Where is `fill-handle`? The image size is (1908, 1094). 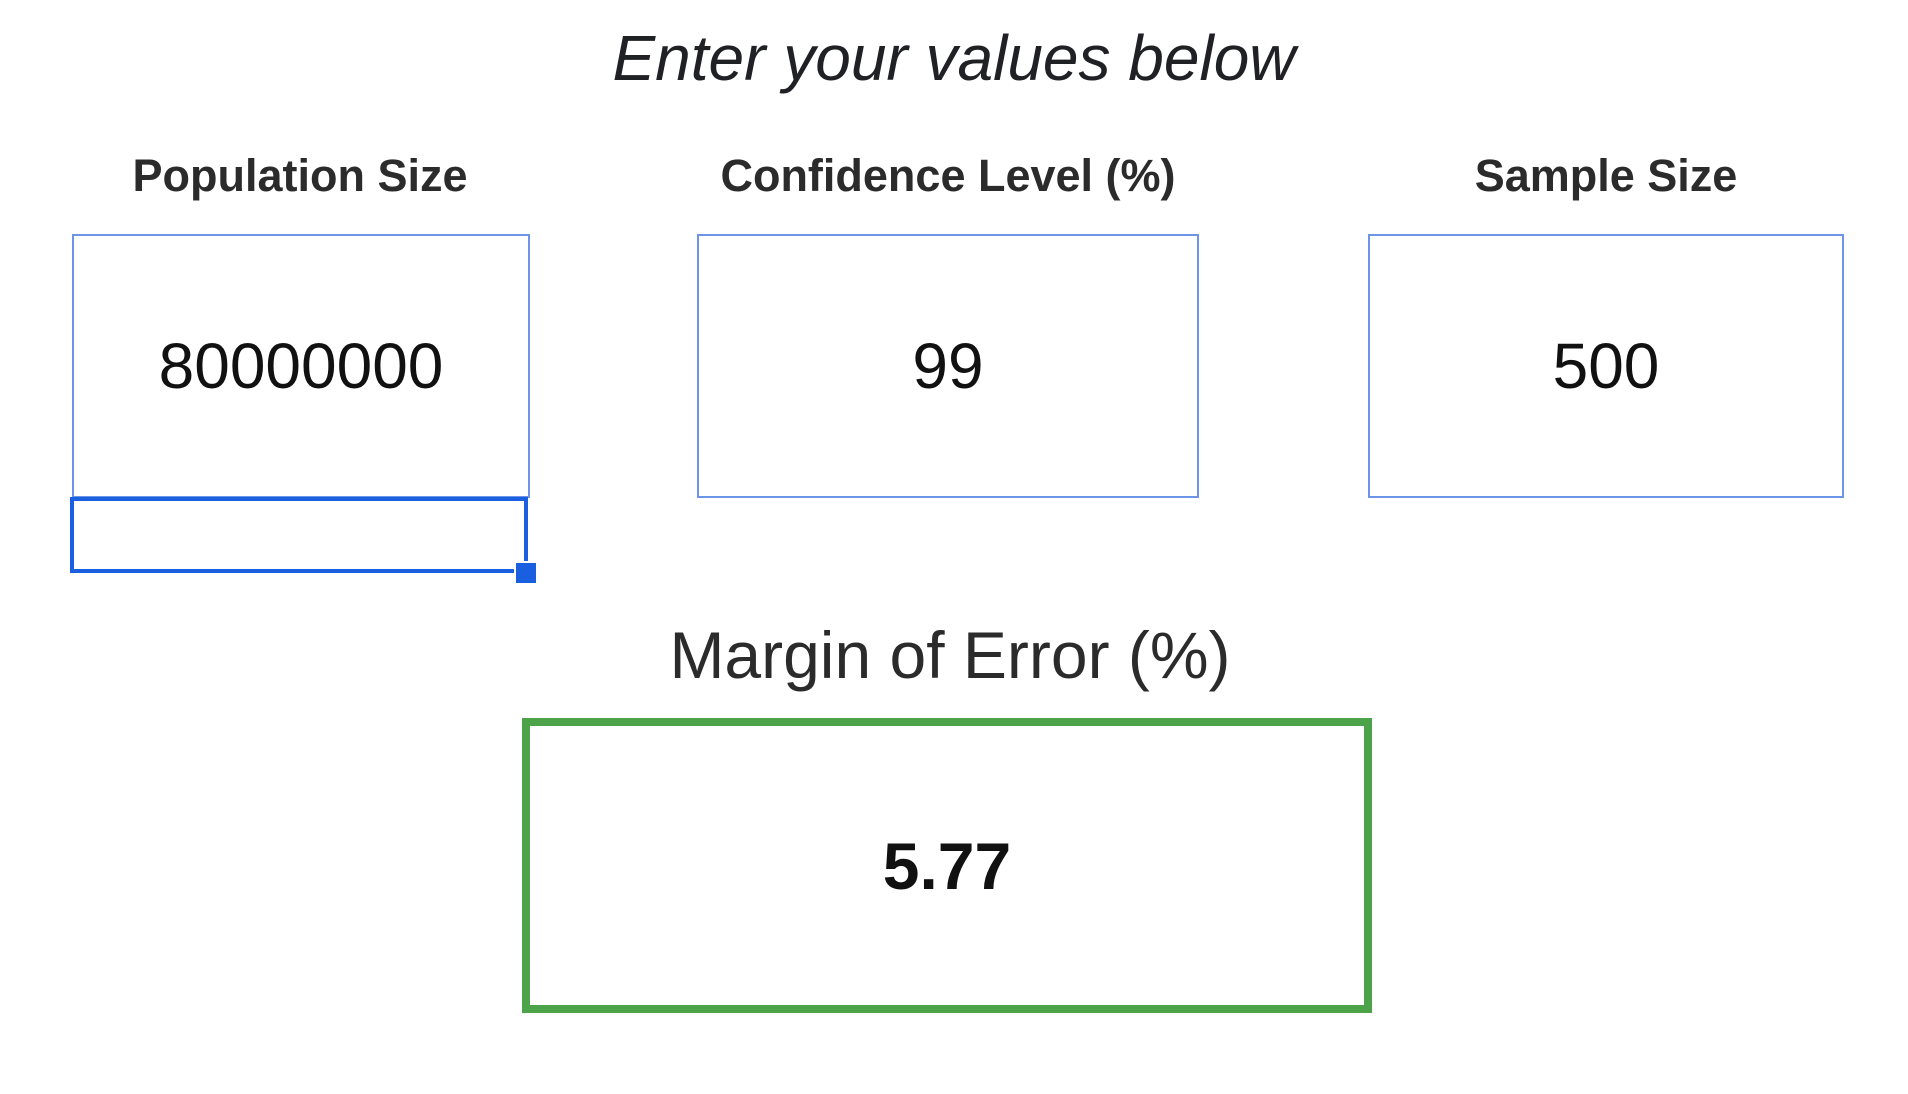 fill-handle is located at coordinates (526, 573).